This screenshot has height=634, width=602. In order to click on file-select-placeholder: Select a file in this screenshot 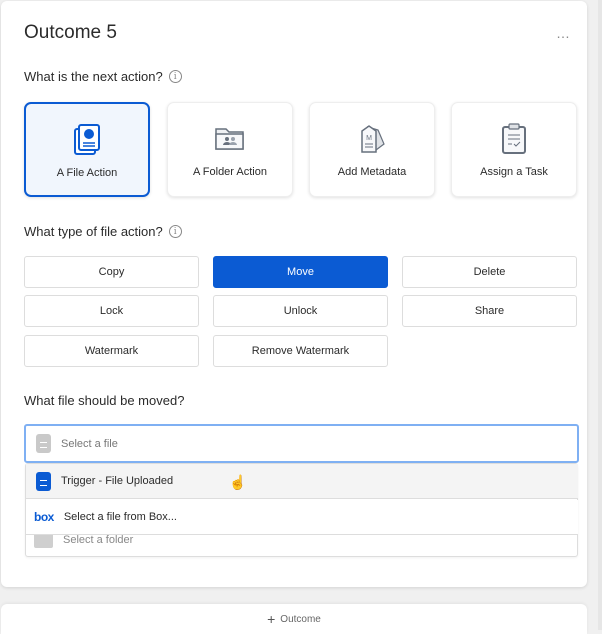, I will do `click(89, 443)`.